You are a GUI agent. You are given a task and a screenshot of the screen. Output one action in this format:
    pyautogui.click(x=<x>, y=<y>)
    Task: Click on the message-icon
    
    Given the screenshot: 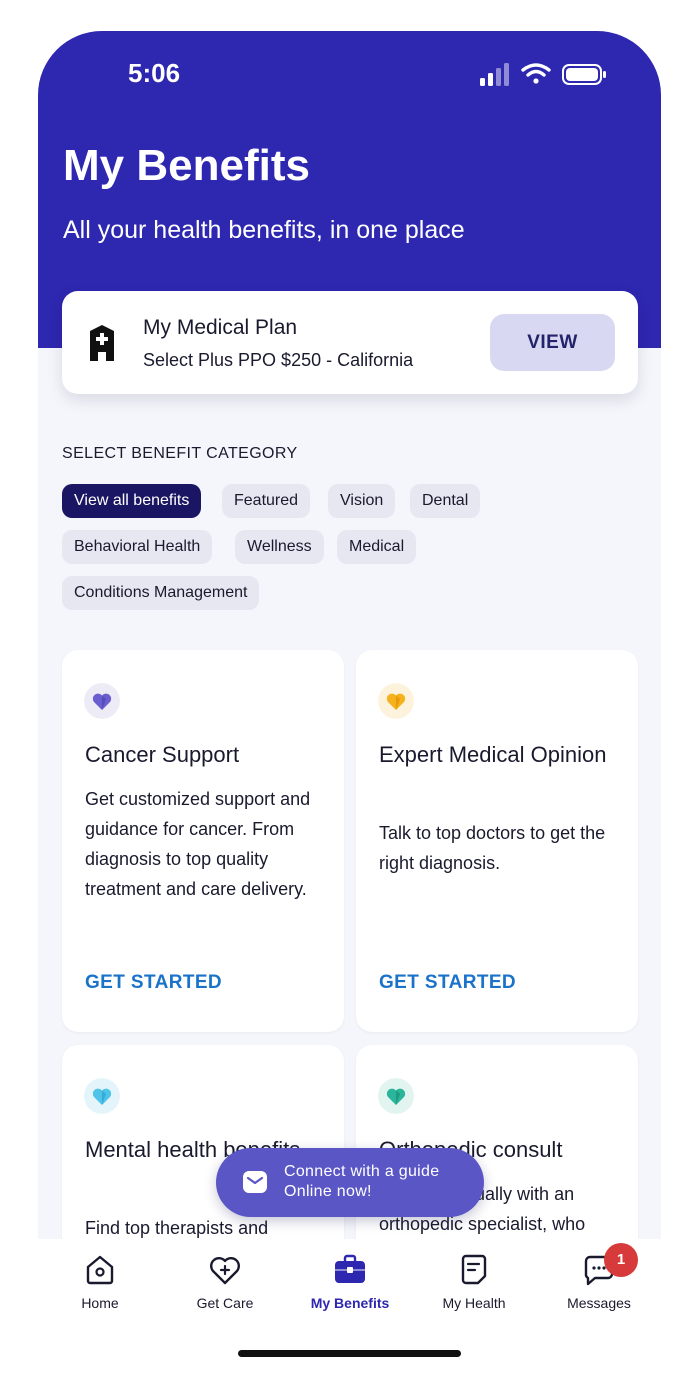 What is the action you would take?
    pyautogui.click(x=255, y=1182)
    